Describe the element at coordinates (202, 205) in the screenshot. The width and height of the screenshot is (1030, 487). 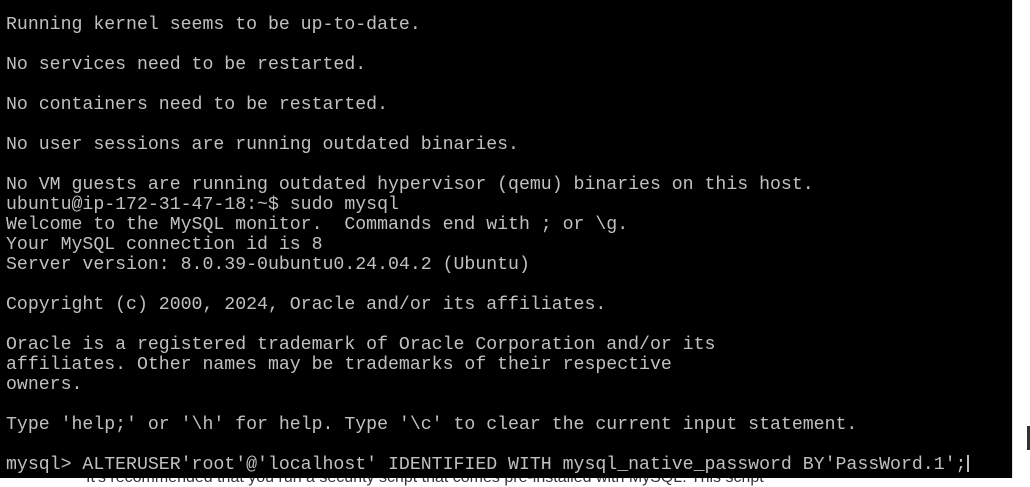
I see `shell-prompt-line: ubuntu@ip-172-31-47-18:~$ sudo mysql` at that location.